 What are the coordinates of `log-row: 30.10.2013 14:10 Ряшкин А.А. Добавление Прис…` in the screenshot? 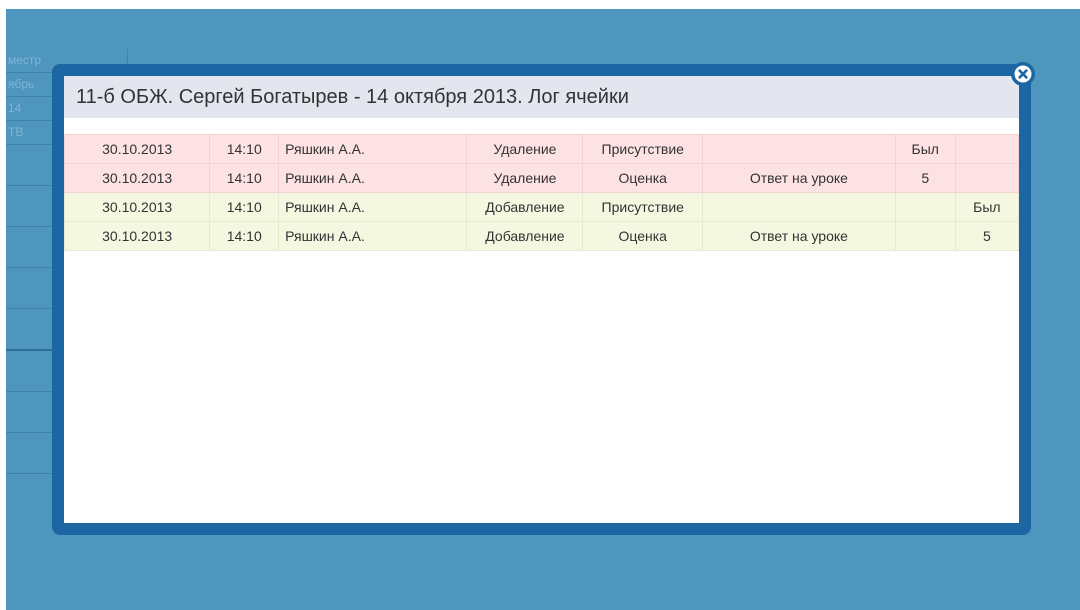 It's located at (541, 207).